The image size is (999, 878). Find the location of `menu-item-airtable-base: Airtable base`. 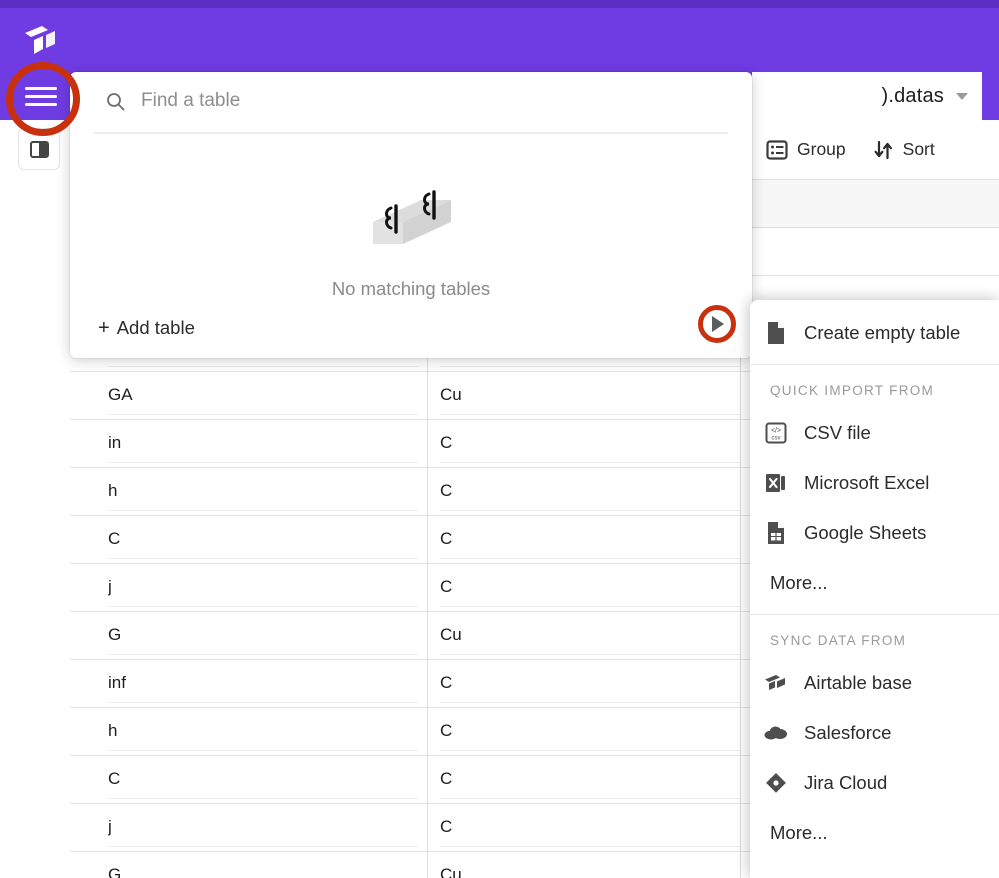

menu-item-airtable-base: Airtable base is located at coordinates (874, 683).